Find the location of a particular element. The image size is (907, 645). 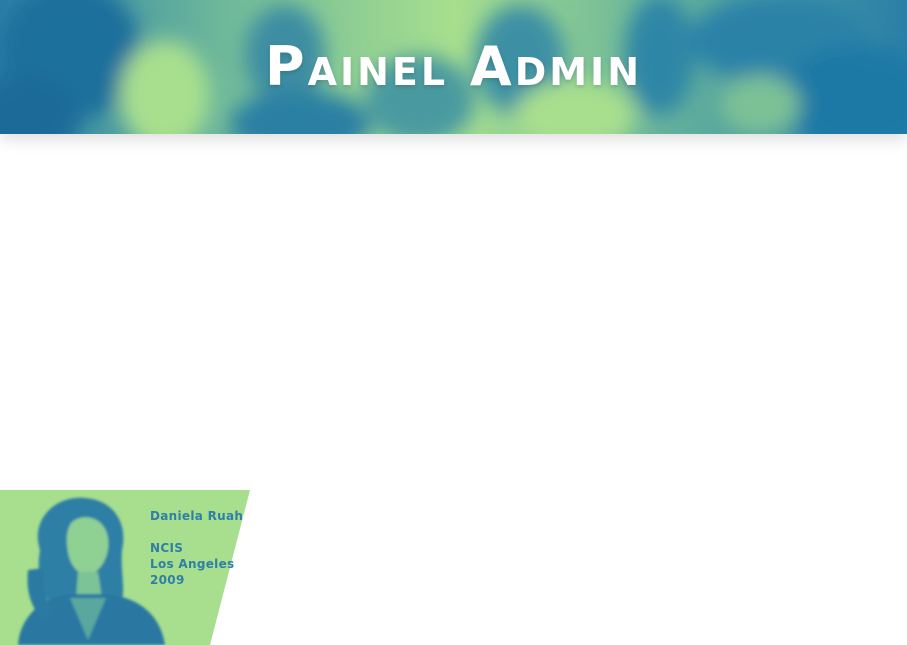

cast-card: Daniela Ruah NCIS Los Angeles 2009 is located at coordinates (125, 567).